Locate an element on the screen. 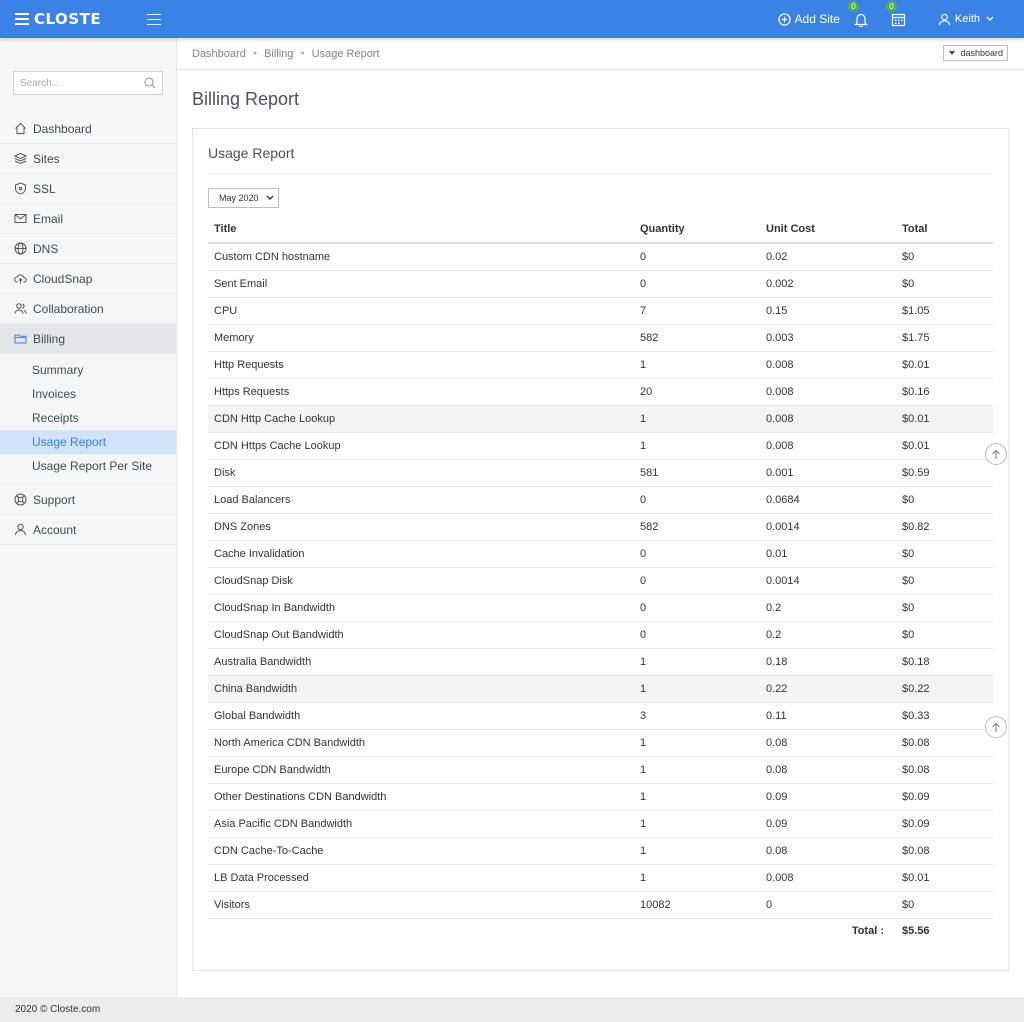  brand-logo: CLOSTE is located at coordinates (80, 19).